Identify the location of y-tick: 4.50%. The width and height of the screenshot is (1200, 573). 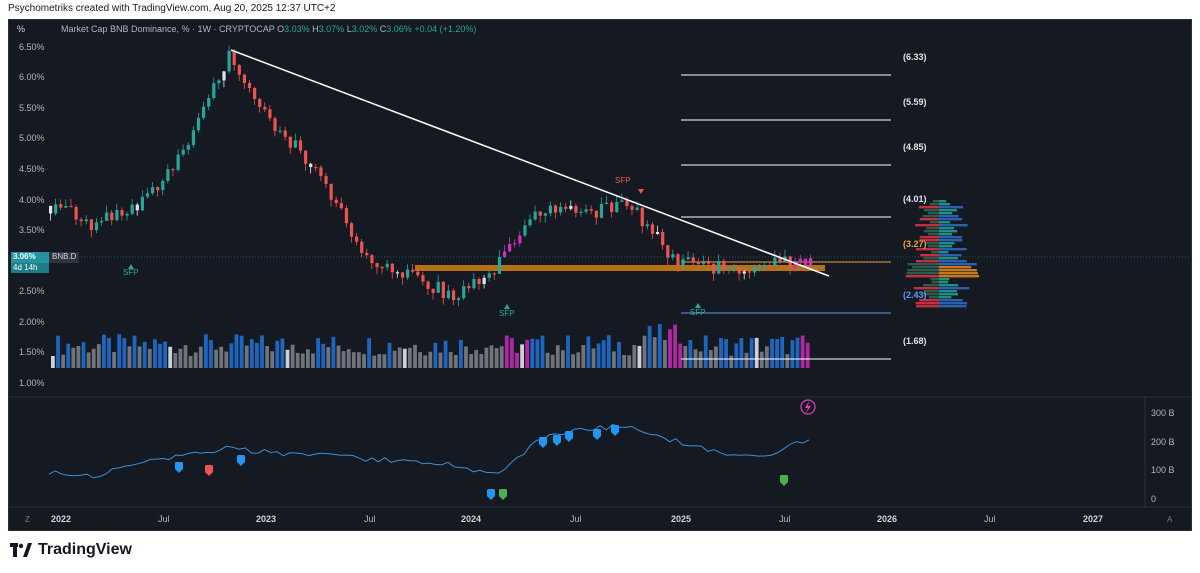
(32, 169).